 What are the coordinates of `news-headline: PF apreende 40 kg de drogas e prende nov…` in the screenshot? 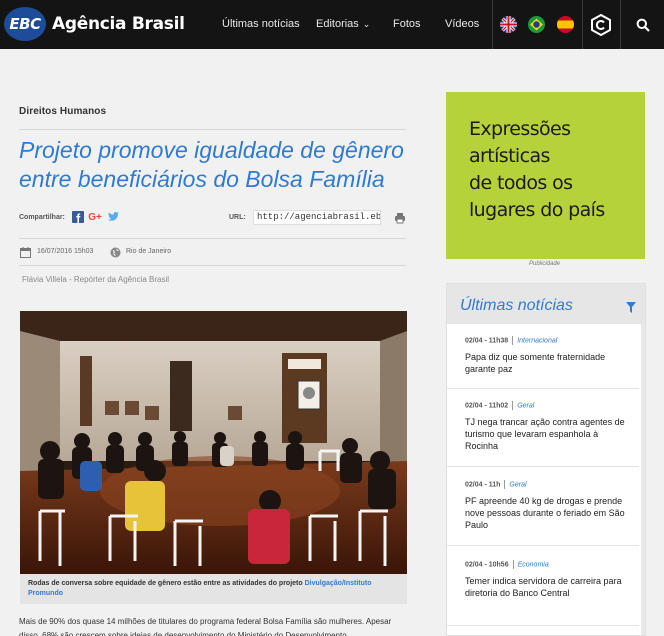 It's located at (547, 513).